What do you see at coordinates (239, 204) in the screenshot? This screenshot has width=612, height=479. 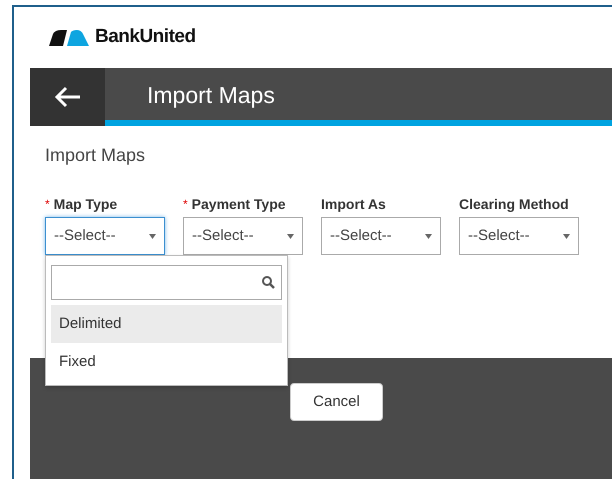 I see `field-label: Payment Type` at bounding box center [239, 204].